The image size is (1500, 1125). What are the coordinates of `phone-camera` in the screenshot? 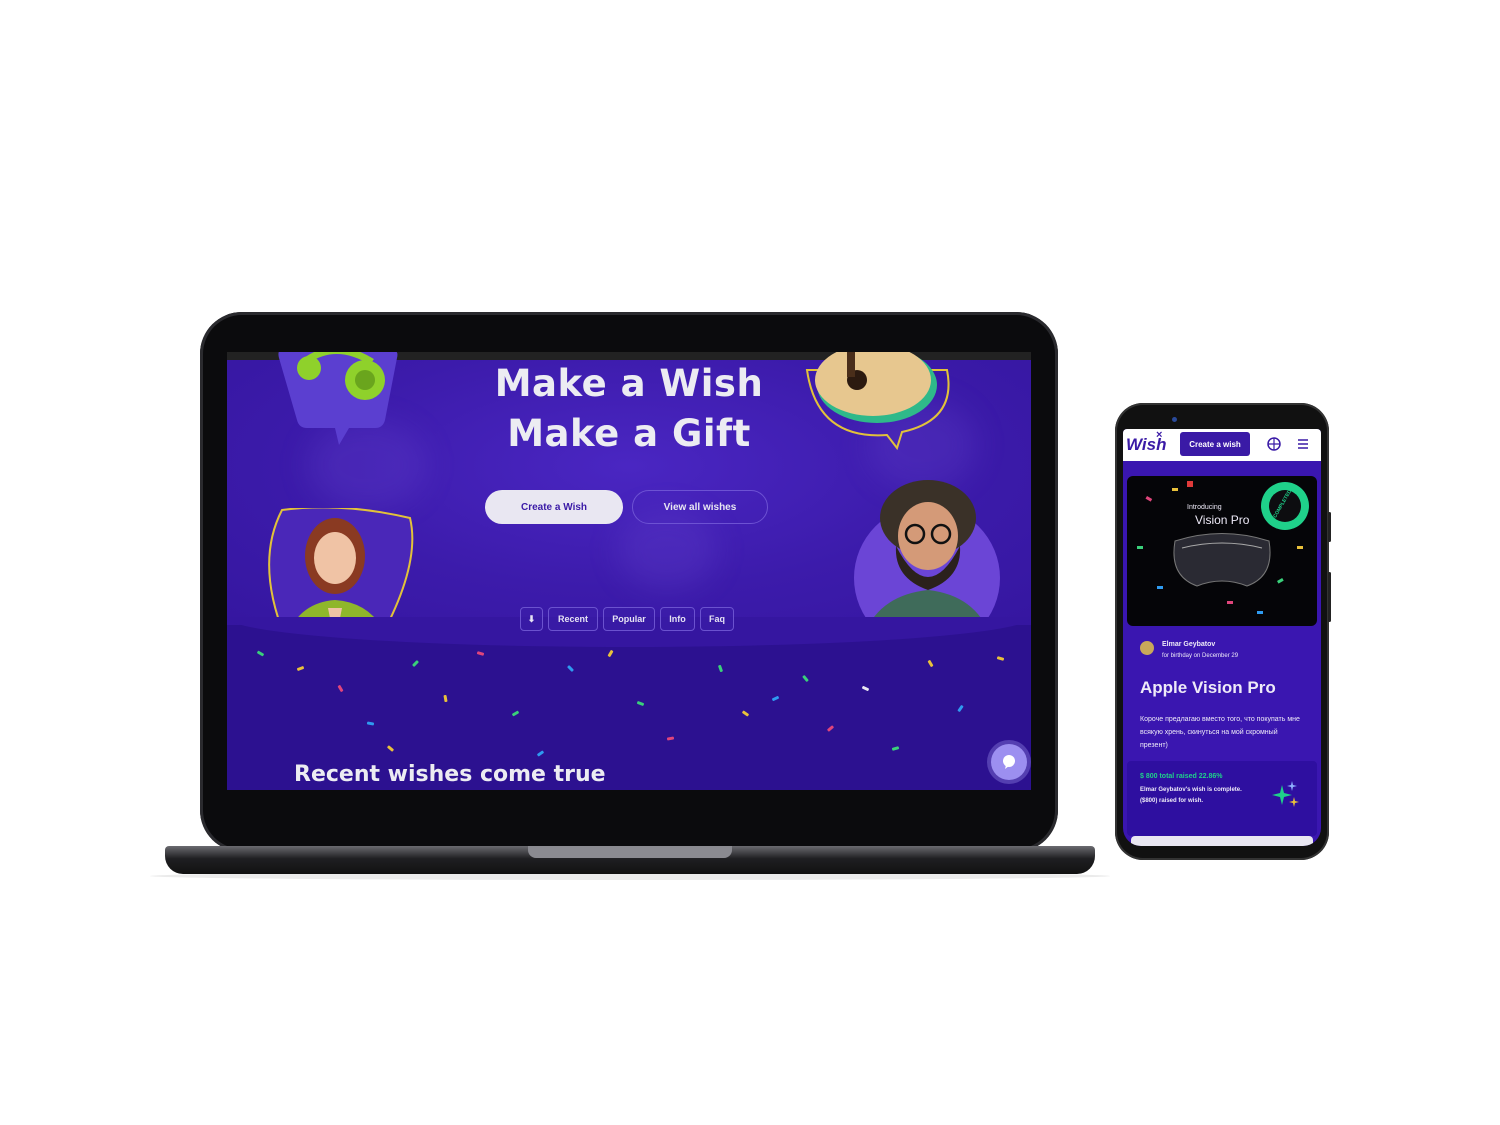 It's located at (1174, 419).